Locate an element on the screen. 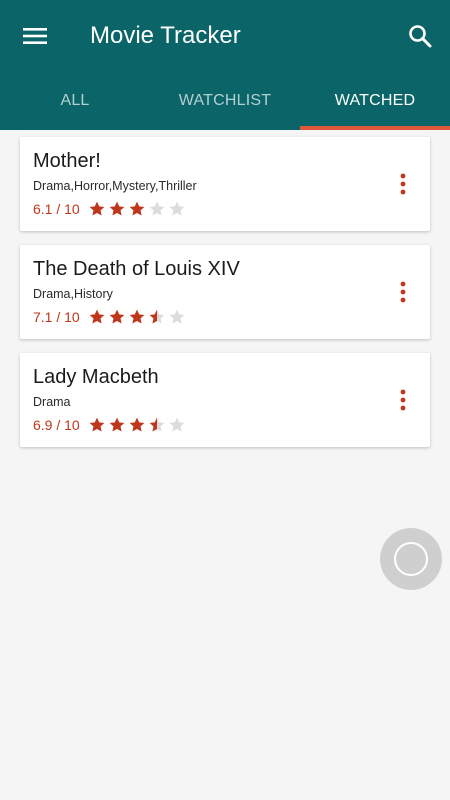  rating-text: 6.1 / 10 is located at coordinates (56, 209).